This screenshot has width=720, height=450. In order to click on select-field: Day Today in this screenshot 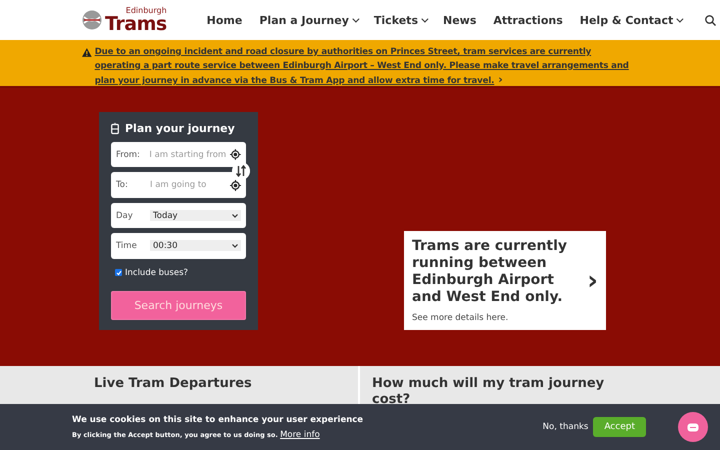, I will do `click(178, 215)`.